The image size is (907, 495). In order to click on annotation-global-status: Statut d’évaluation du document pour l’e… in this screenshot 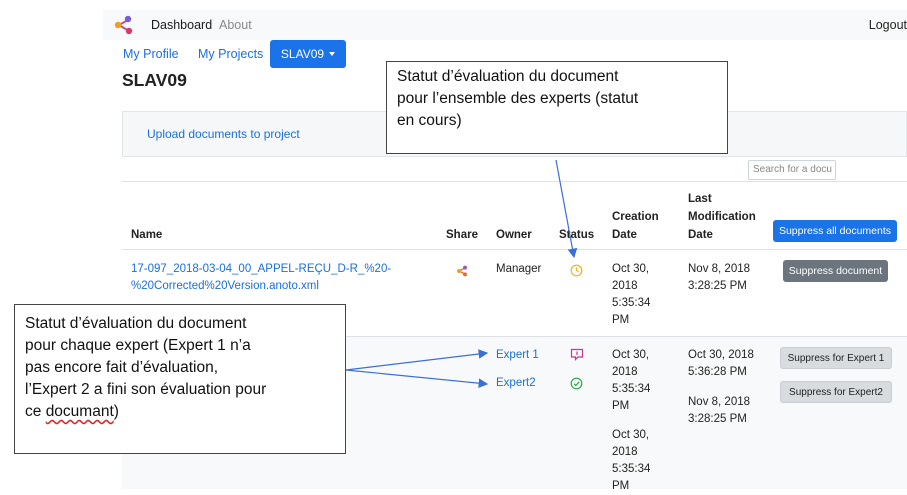, I will do `click(557, 107)`.